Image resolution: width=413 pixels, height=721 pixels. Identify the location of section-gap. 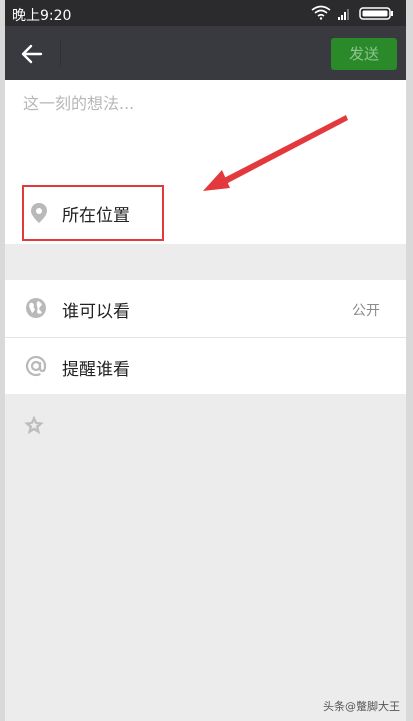
(205, 261).